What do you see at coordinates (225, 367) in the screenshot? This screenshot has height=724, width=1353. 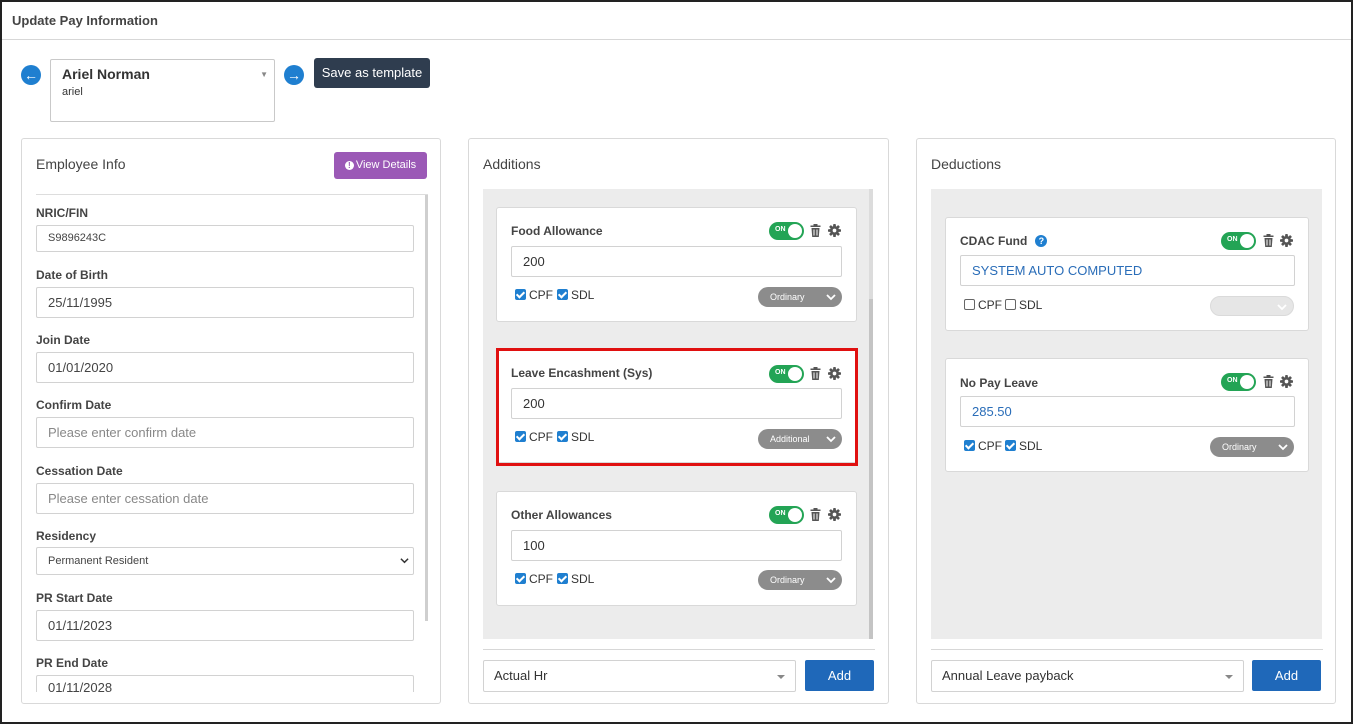 I see `join-date-field: 01/01/2020` at bounding box center [225, 367].